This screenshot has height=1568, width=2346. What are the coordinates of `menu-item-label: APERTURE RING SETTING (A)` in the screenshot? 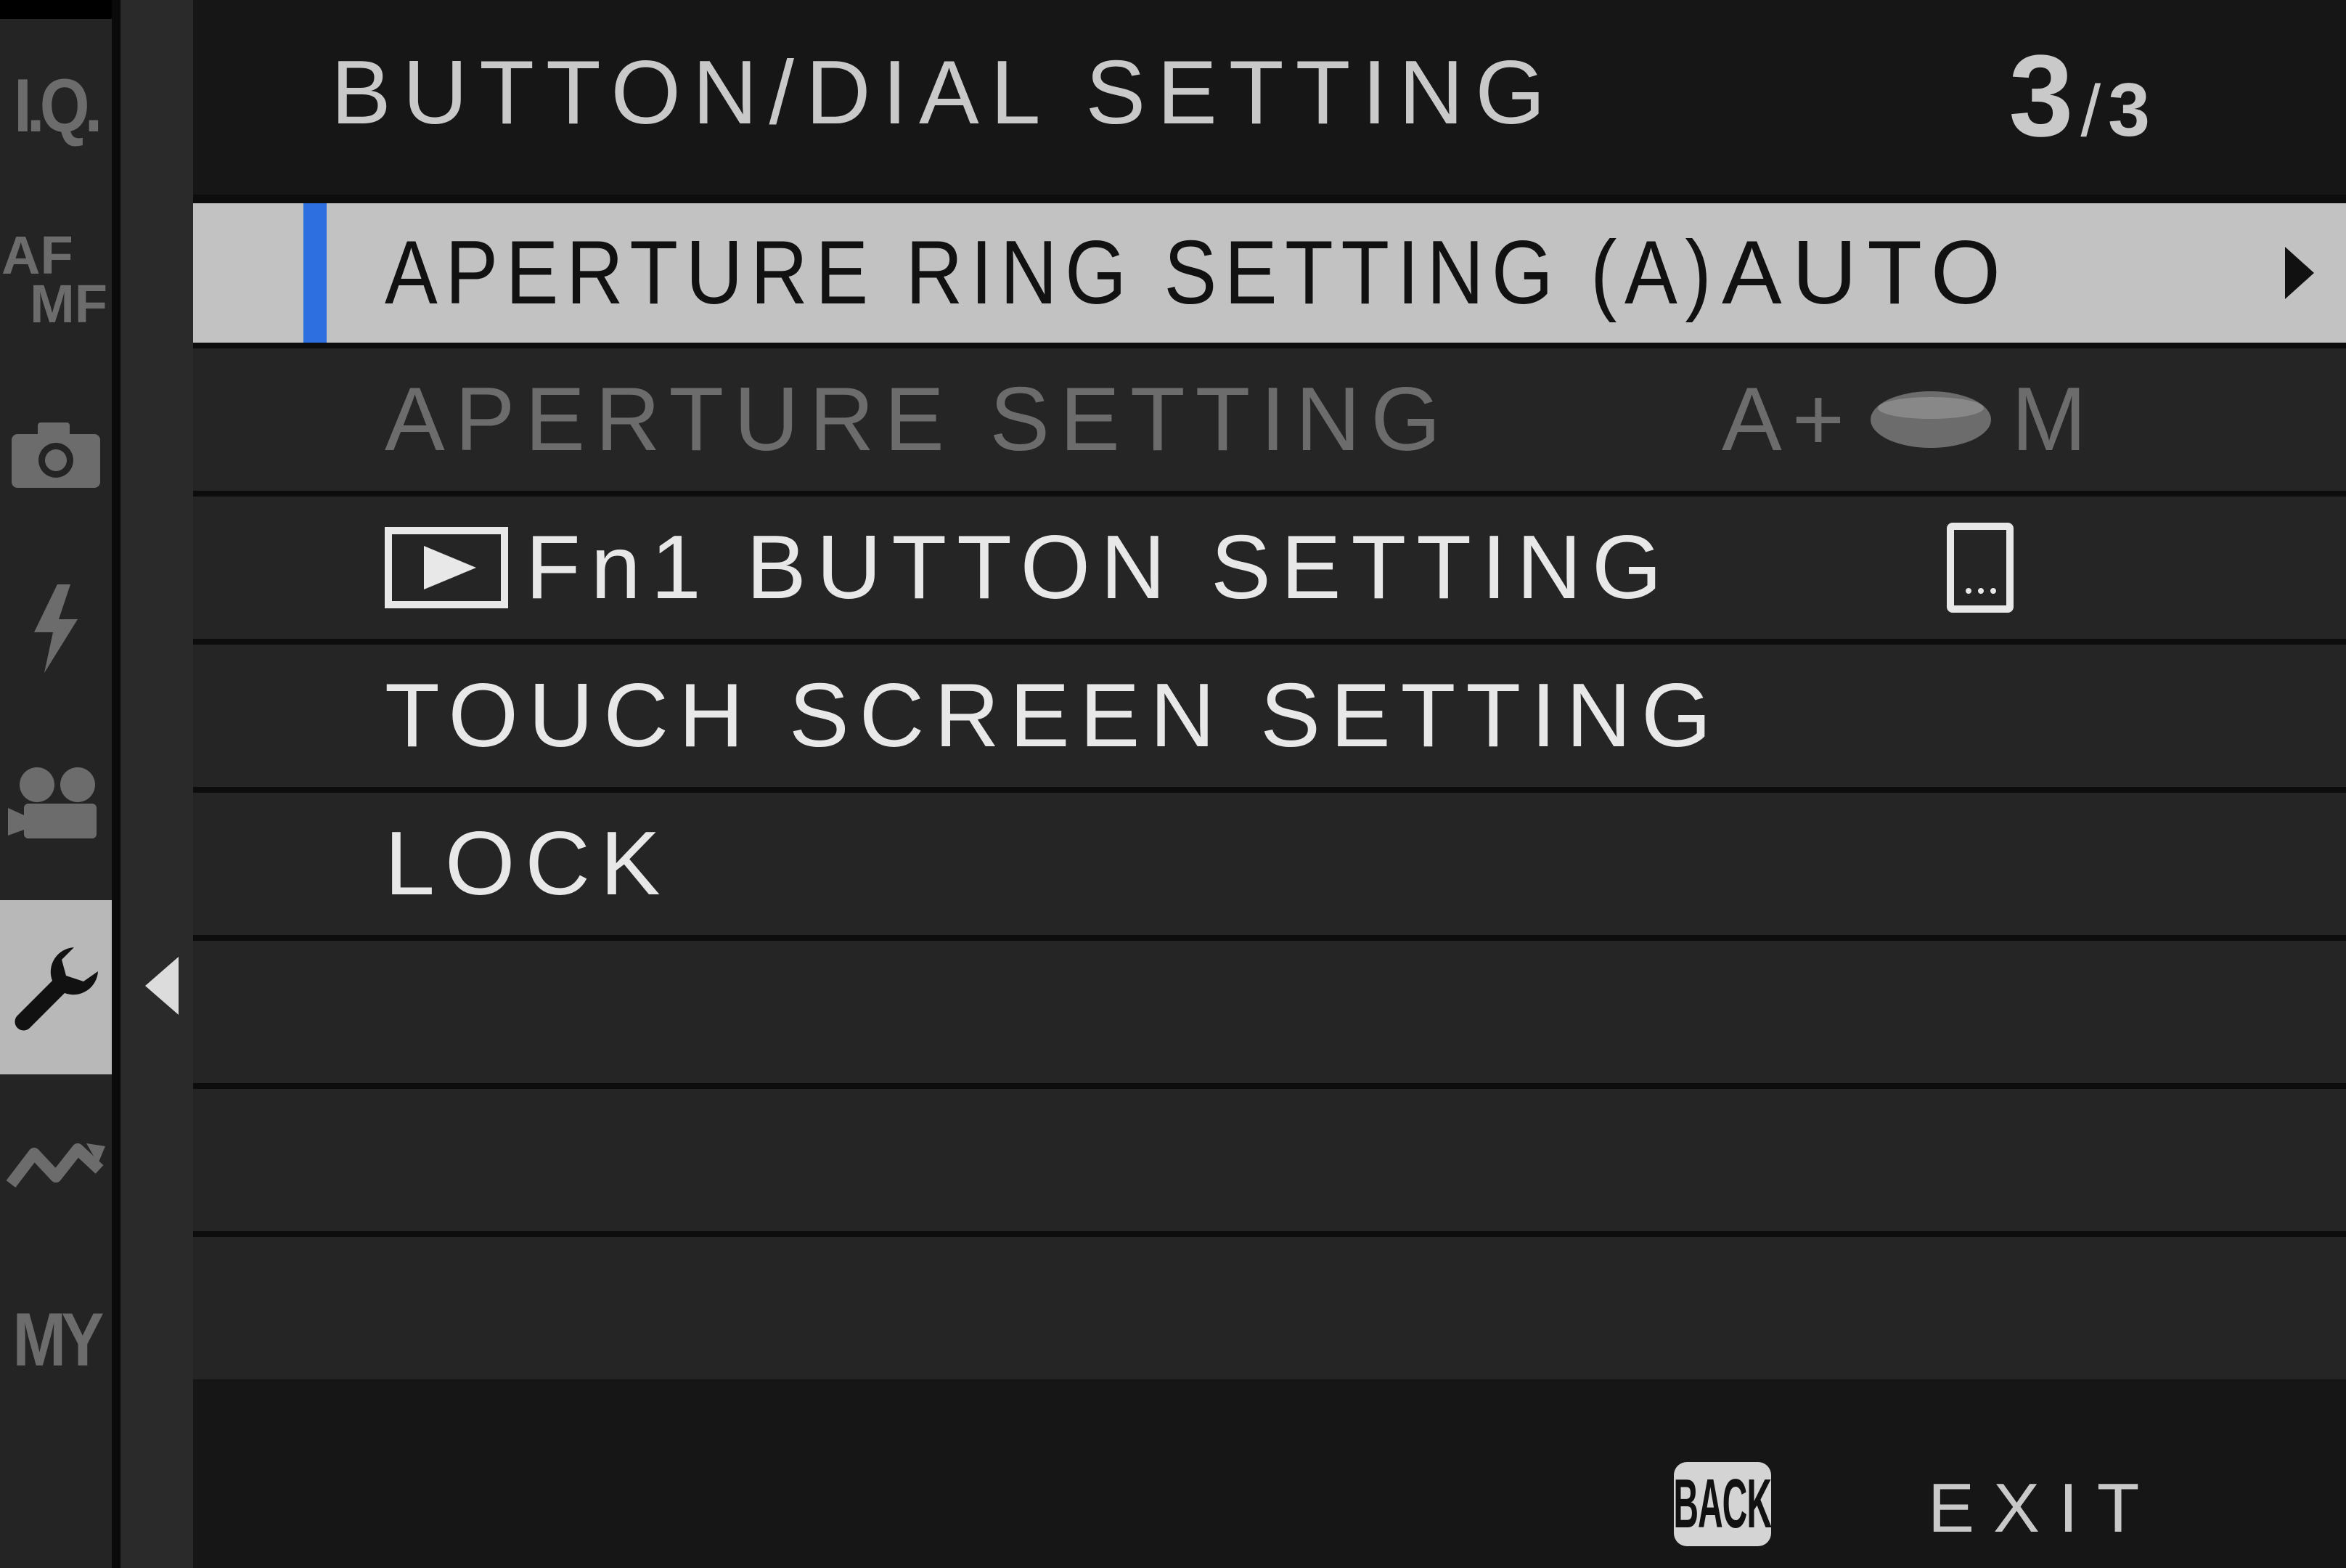 It's located at (1052, 273).